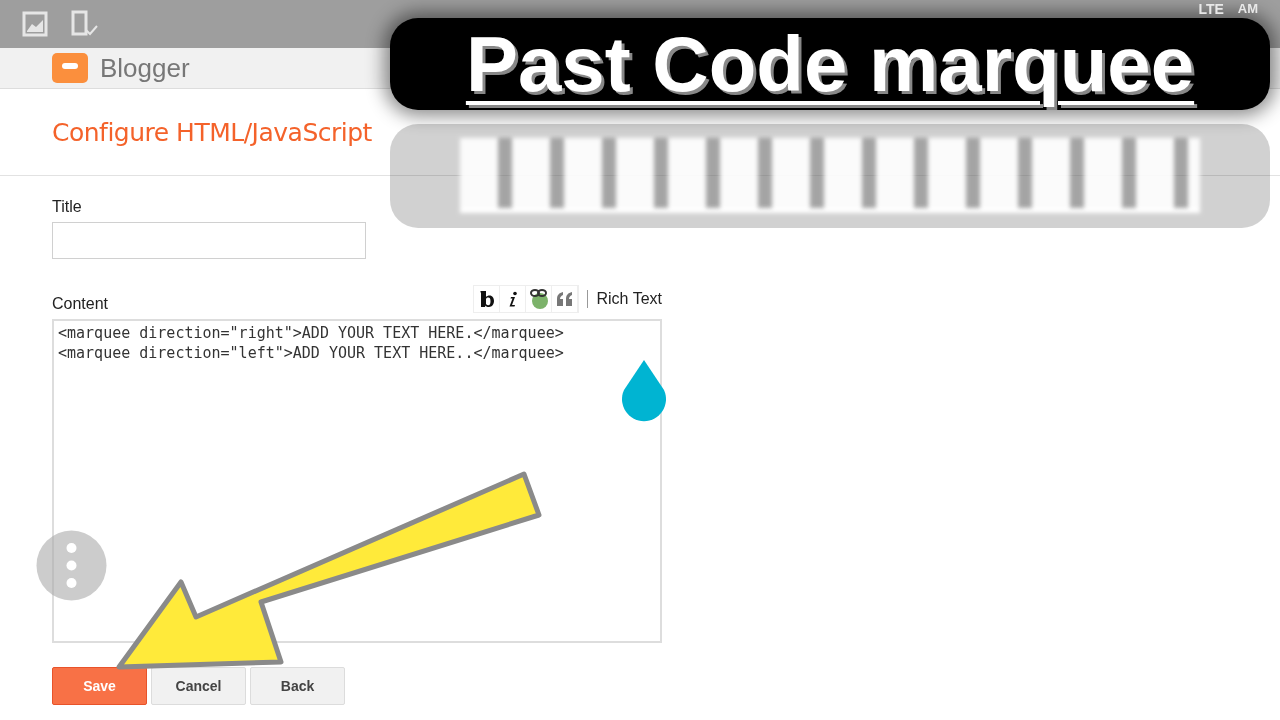 This screenshot has width=1280, height=720. What do you see at coordinates (297, 686) in the screenshot?
I see `action-button: Back` at bounding box center [297, 686].